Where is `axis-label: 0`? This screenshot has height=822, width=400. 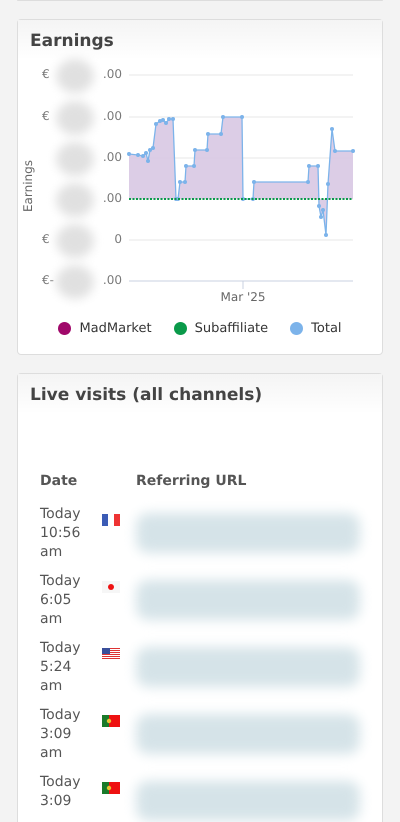
axis-label: 0 is located at coordinates (118, 239).